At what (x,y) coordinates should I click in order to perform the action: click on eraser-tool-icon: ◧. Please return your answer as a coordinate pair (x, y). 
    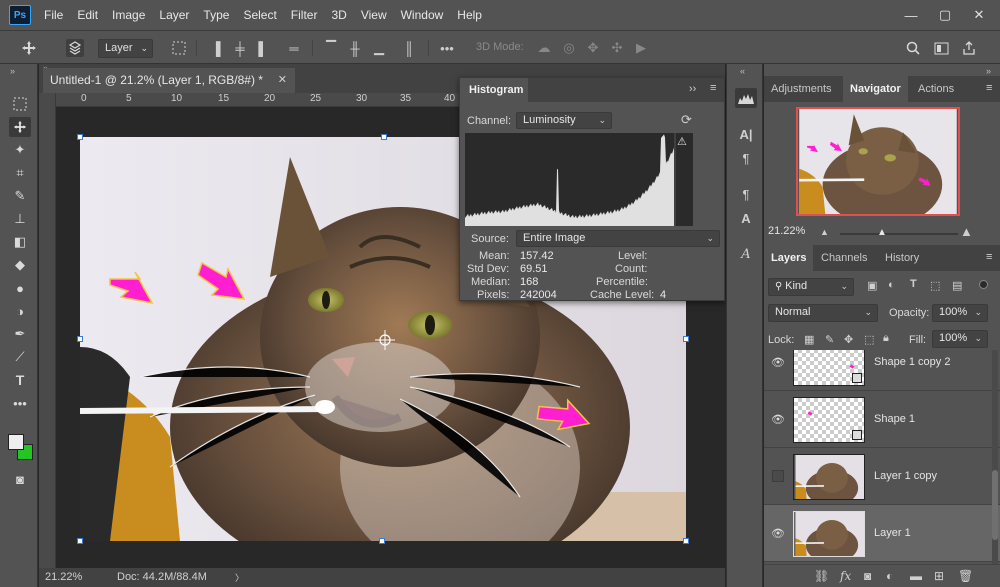
    Looking at the image, I should click on (20, 242).